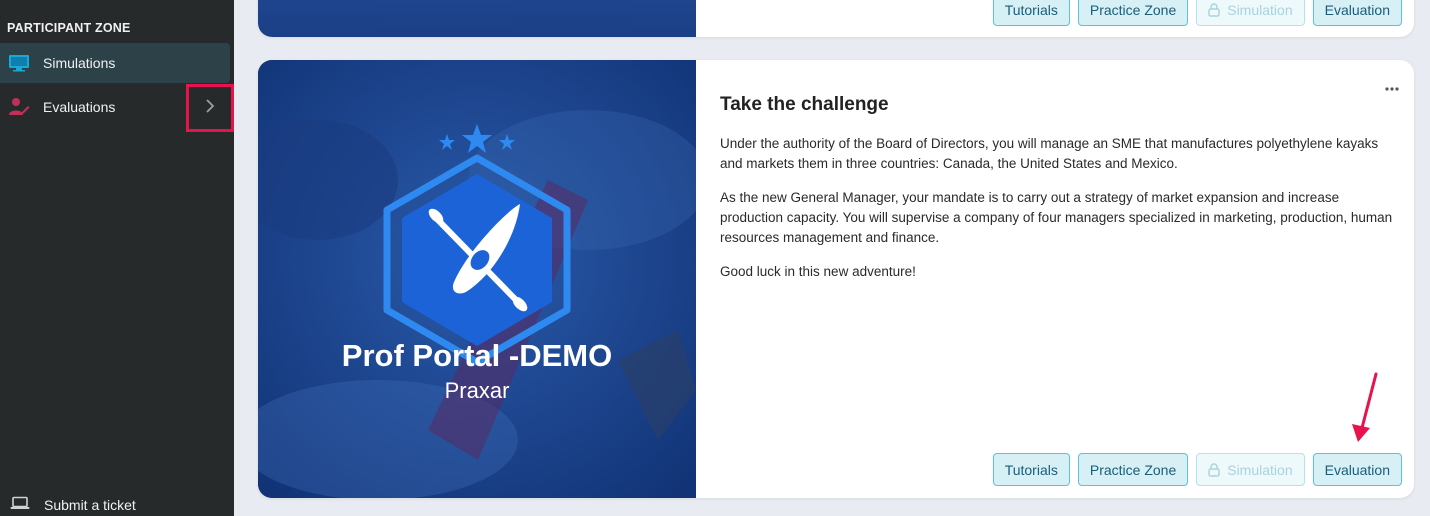 The width and height of the screenshot is (1430, 516). I want to click on sidebar-item-simulations: Simulations, so click(115, 63).